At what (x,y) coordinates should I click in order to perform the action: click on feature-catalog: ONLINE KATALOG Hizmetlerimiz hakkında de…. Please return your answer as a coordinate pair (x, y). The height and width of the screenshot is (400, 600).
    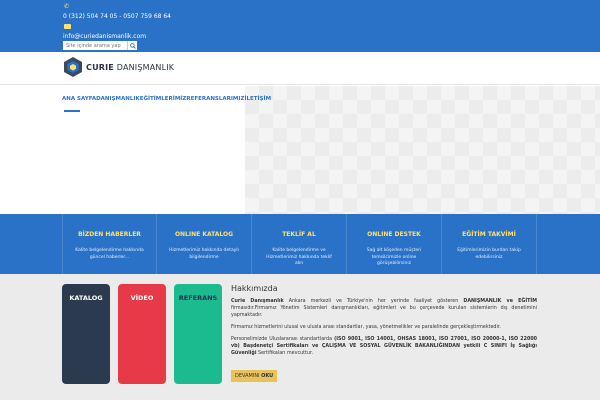
    Looking at the image, I should click on (204, 244).